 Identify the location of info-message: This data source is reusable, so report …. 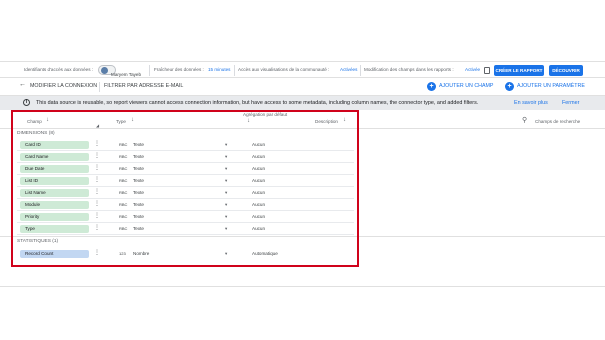
(257, 103).